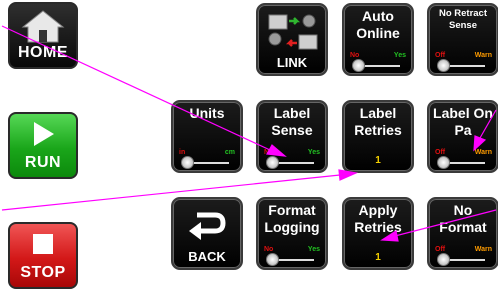  What do you see at coordinates (207, 136) in the screenshot?
I see `units-tile: Units in cm` at bounding box center [207, 136].